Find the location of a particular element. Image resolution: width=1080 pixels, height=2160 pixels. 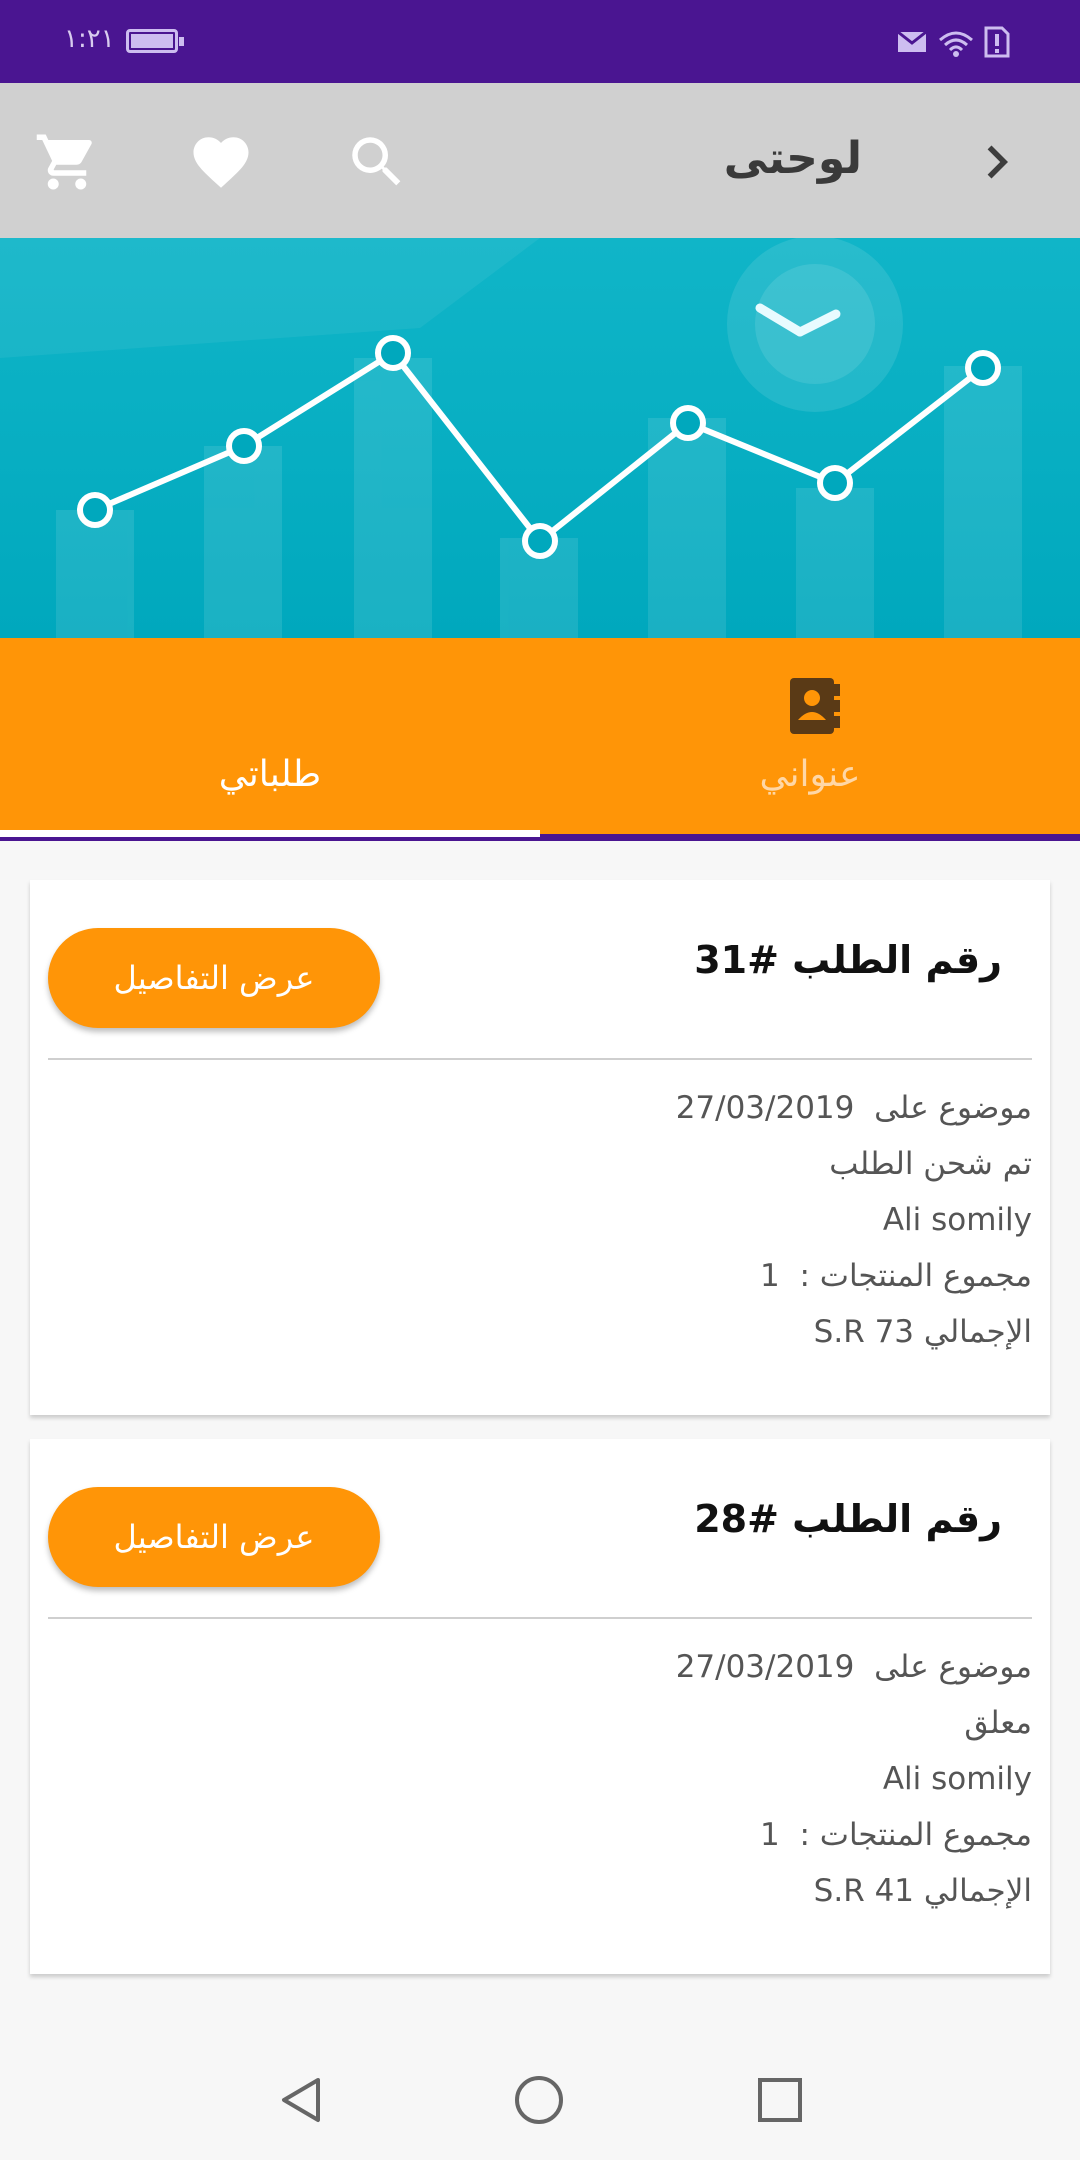

order-total-line: الإجمالي S.R 73 is located at coordinates (923, 1332).